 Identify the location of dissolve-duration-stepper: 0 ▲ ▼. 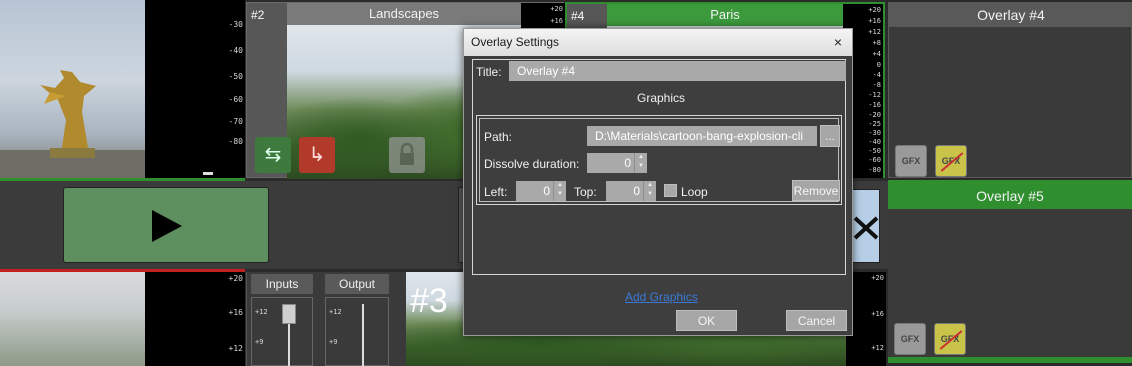
(617, 163).